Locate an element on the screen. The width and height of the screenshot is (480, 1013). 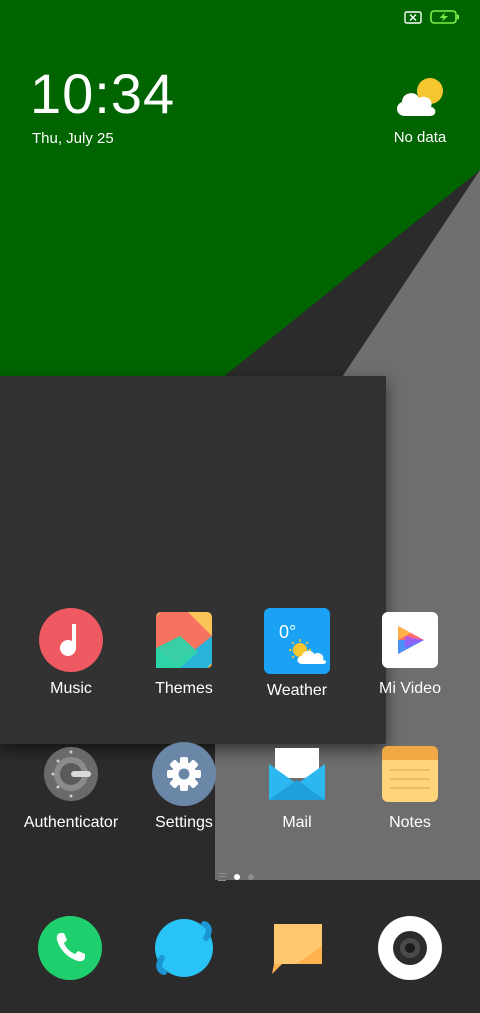
page-indicator is located at coordinates (236, 877).